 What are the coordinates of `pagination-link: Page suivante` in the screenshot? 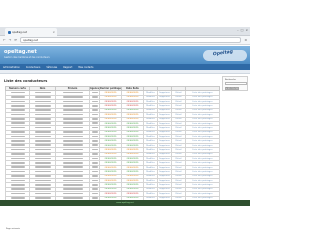 It's located at (13, 229).